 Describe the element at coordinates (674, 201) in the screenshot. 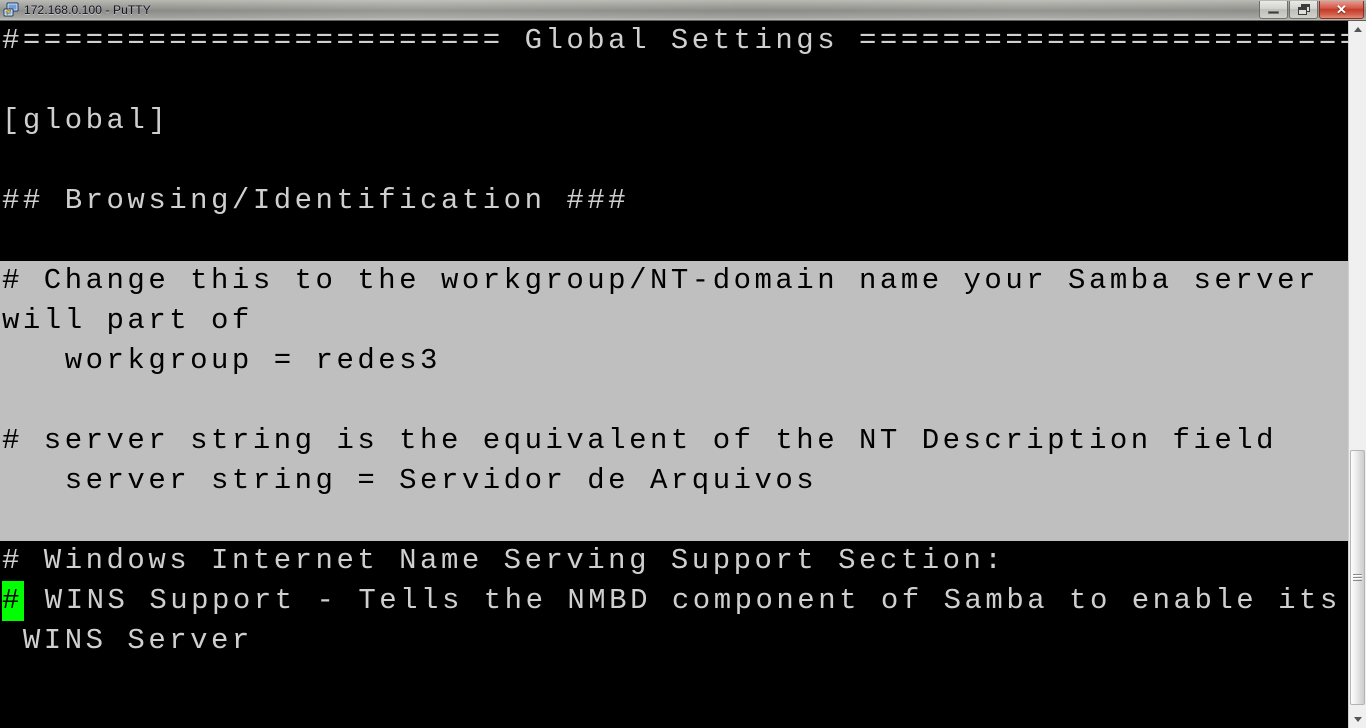

I see `terminal-line: ## Browsing/Identification ###` at that location.